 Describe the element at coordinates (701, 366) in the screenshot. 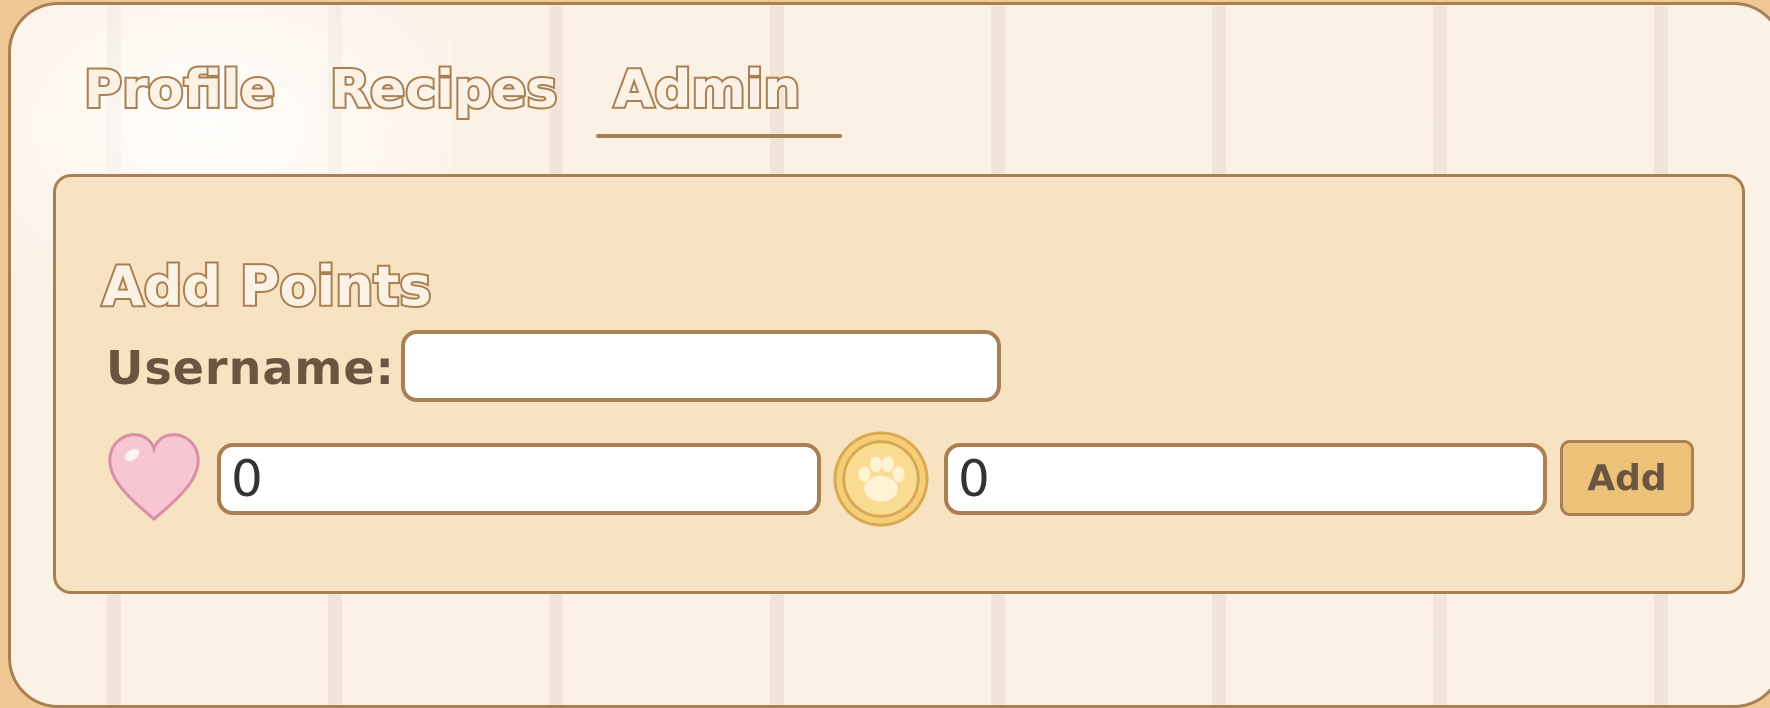

I see `username-input` at that location.